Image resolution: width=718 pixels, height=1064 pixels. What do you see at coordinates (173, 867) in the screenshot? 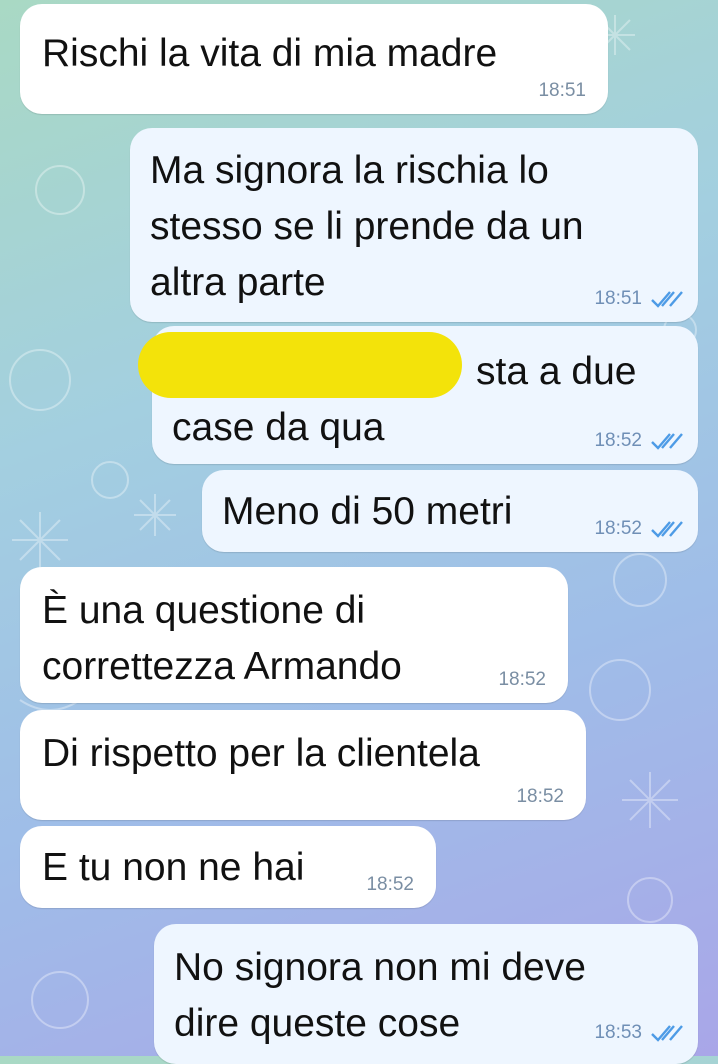
I see `message-text: E tu non ne hai` at bounding box center [173, 867].